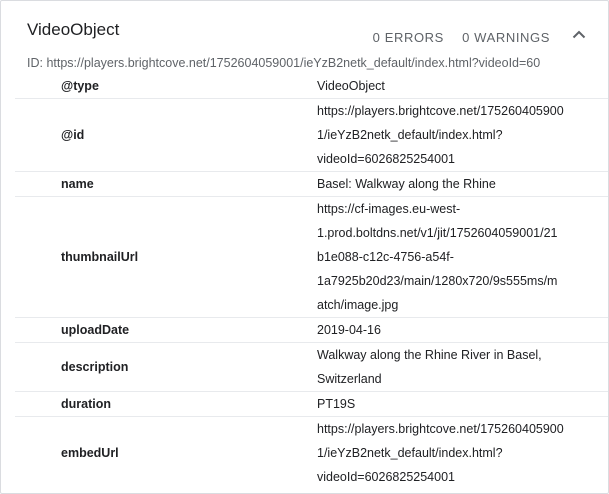 The width and height of the screenshot is (609, 494). I want to click on property-row: name Basel: Walkway along the Rhine, so click(311, 184).